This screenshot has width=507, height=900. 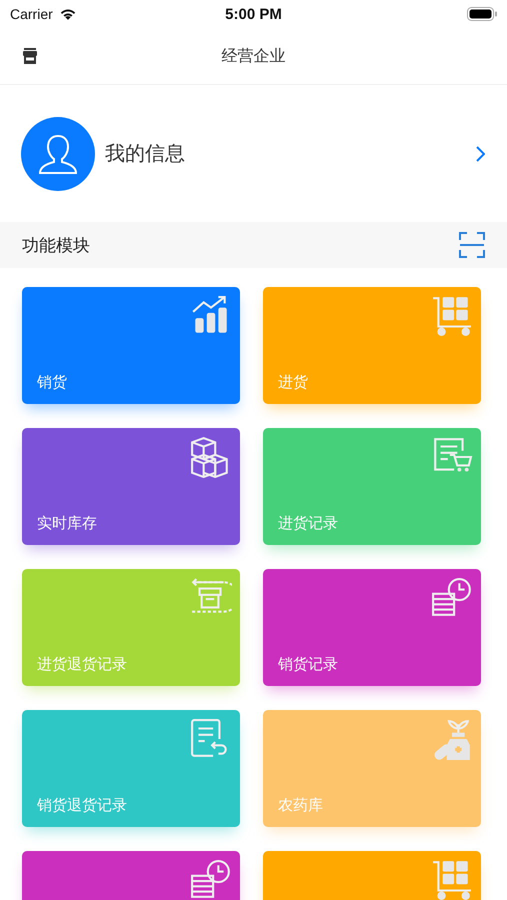 I want to click on module-label: 农药库, so click(x=300, y=805).